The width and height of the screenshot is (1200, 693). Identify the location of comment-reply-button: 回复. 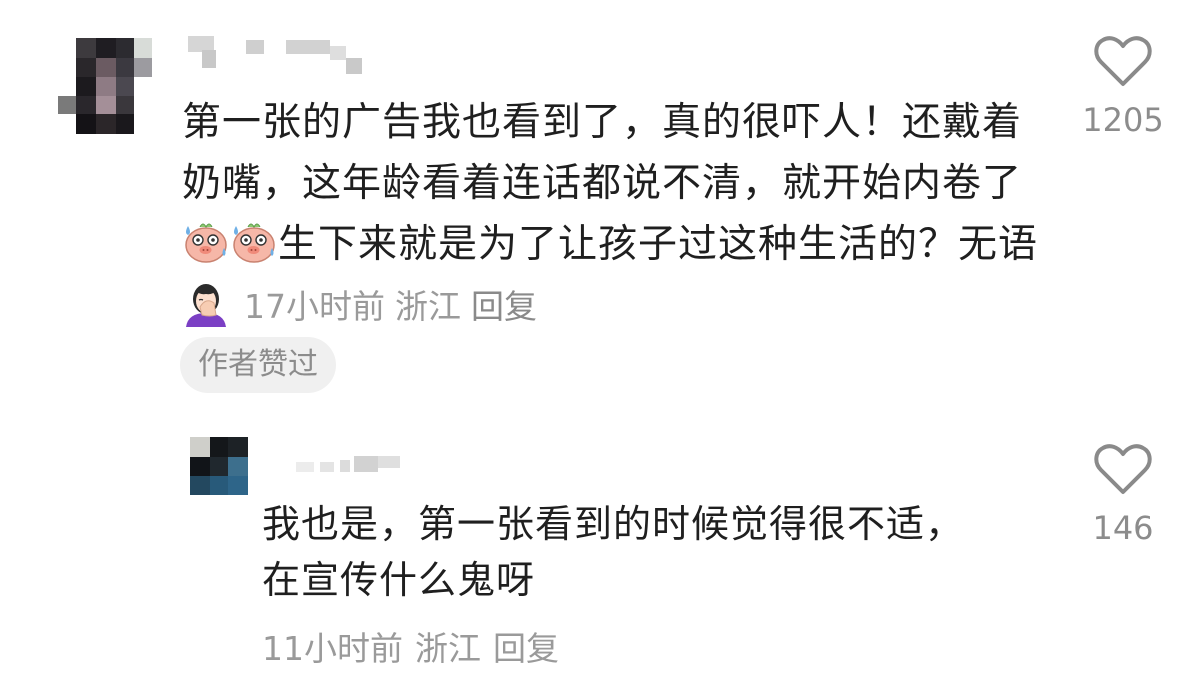
(504, 306).